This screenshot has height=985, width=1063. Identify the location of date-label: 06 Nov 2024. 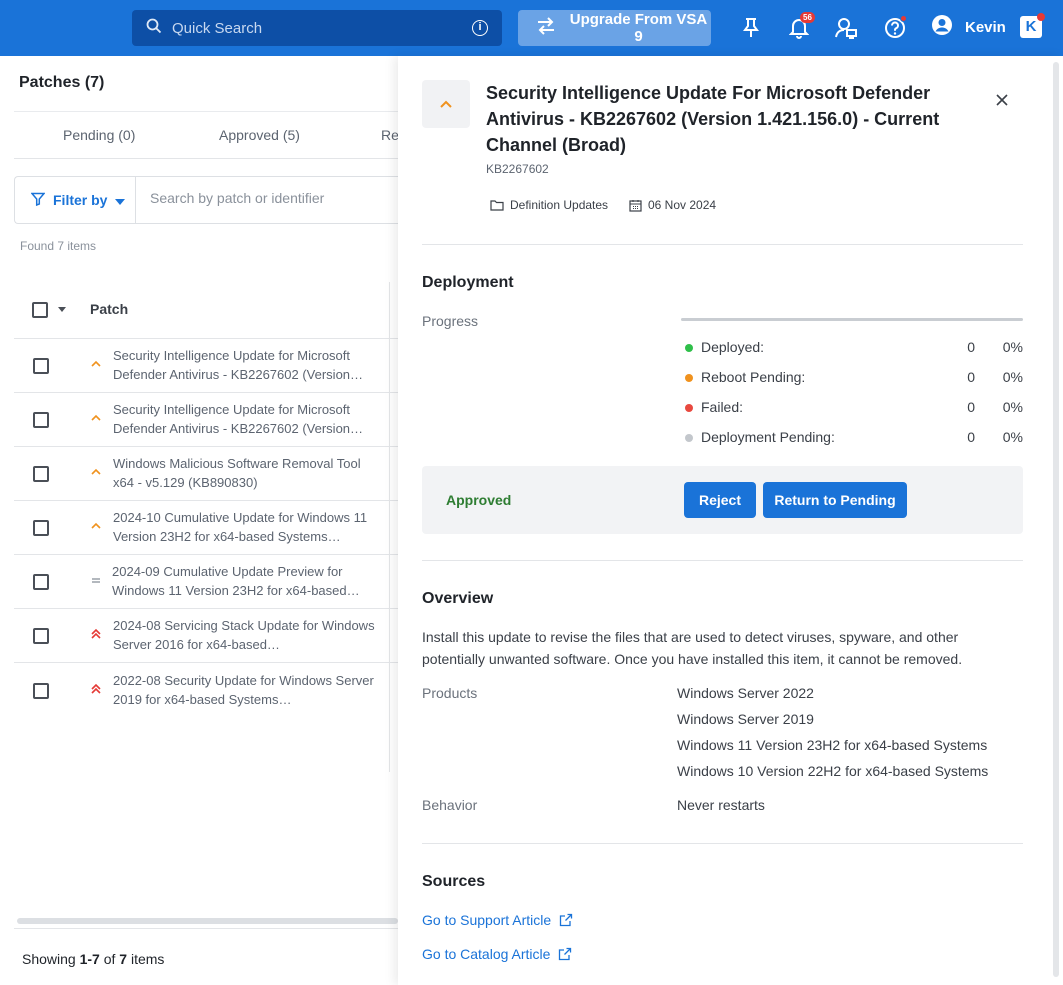
(682, 205).